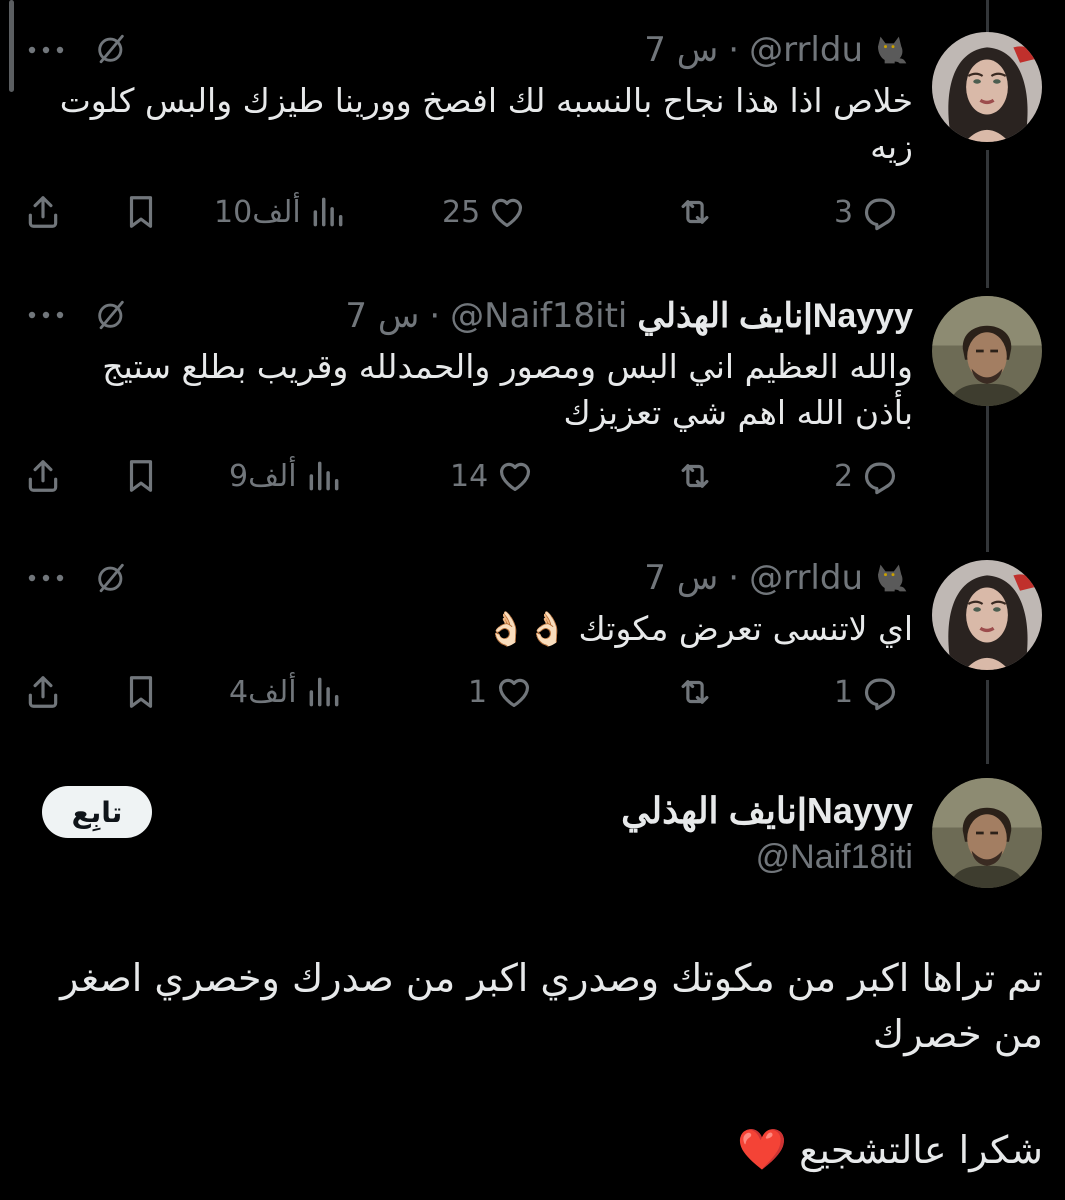 The width and height of the screenshot is (1065, 1200). What do you see at coordinates (492, 476) in the screenshot?
I see `like-button: 14` at bounding box center [492, 476].